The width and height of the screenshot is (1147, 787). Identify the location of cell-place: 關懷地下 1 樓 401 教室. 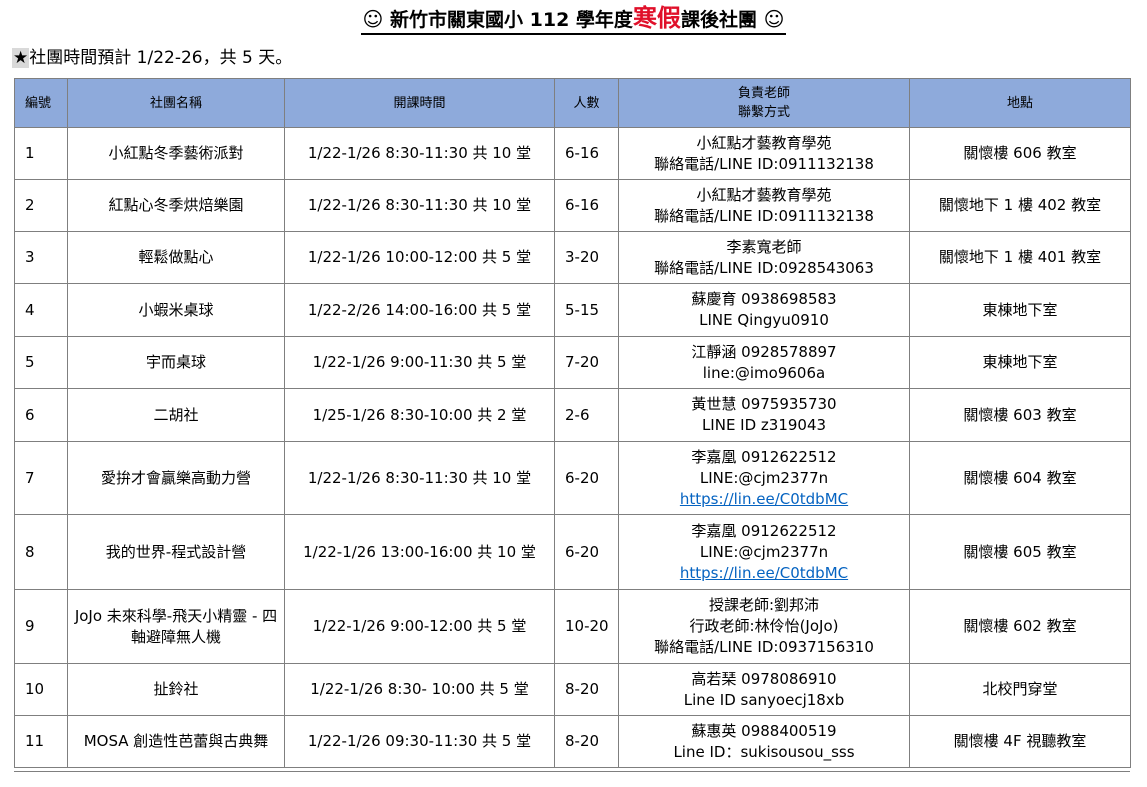
(1020, 257).